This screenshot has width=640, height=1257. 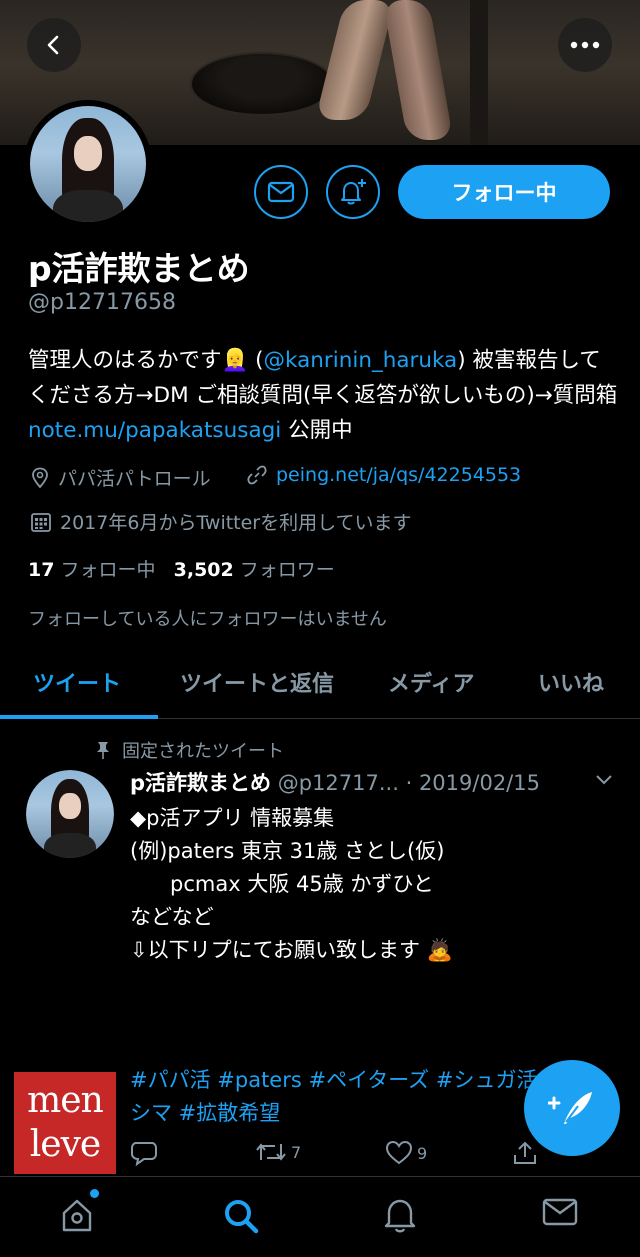 I want to click on followers-count: 3,502, so click(x=203, y=570).